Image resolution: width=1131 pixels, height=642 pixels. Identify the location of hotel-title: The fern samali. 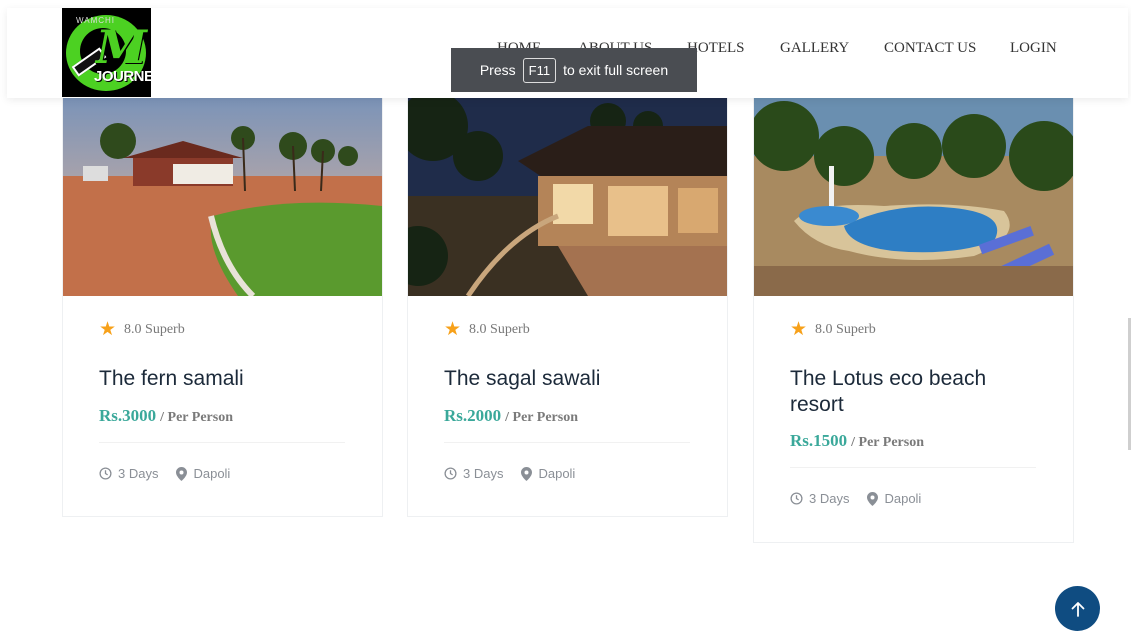
(224, 379).